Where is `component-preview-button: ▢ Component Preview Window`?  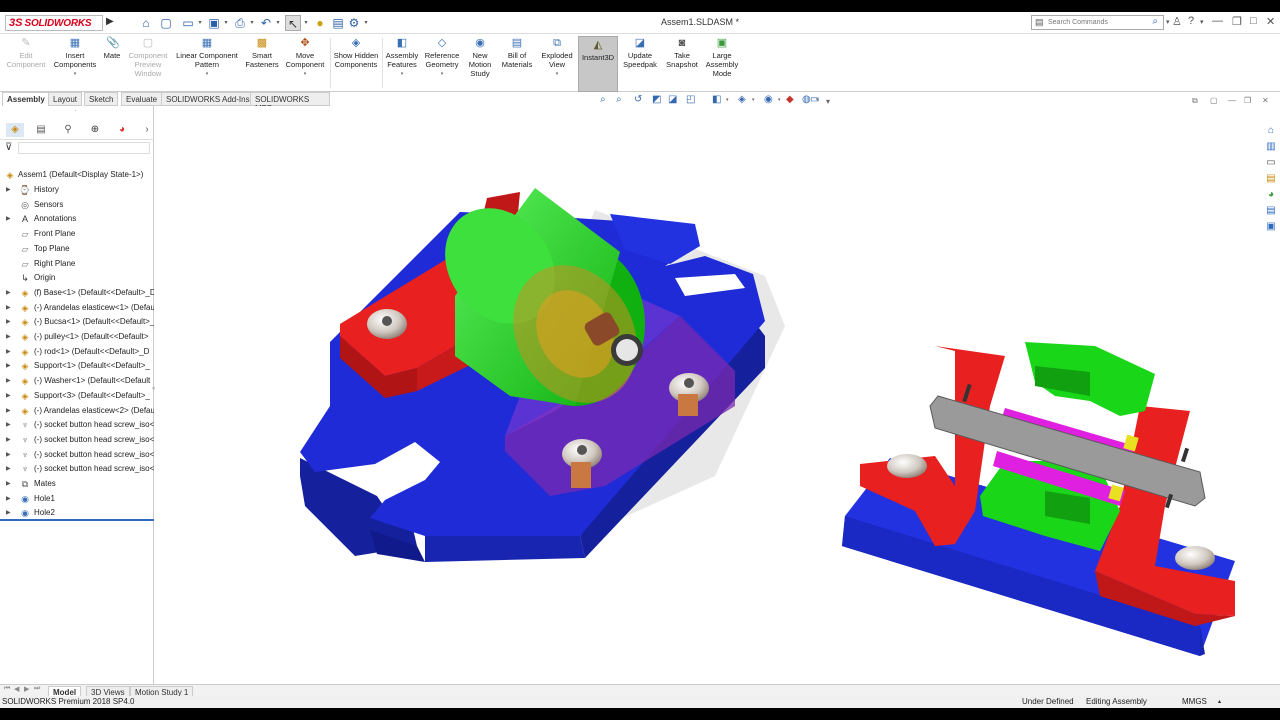
component-preview-button: ▢ Component Preview Window is located at coordinates (148, 64).